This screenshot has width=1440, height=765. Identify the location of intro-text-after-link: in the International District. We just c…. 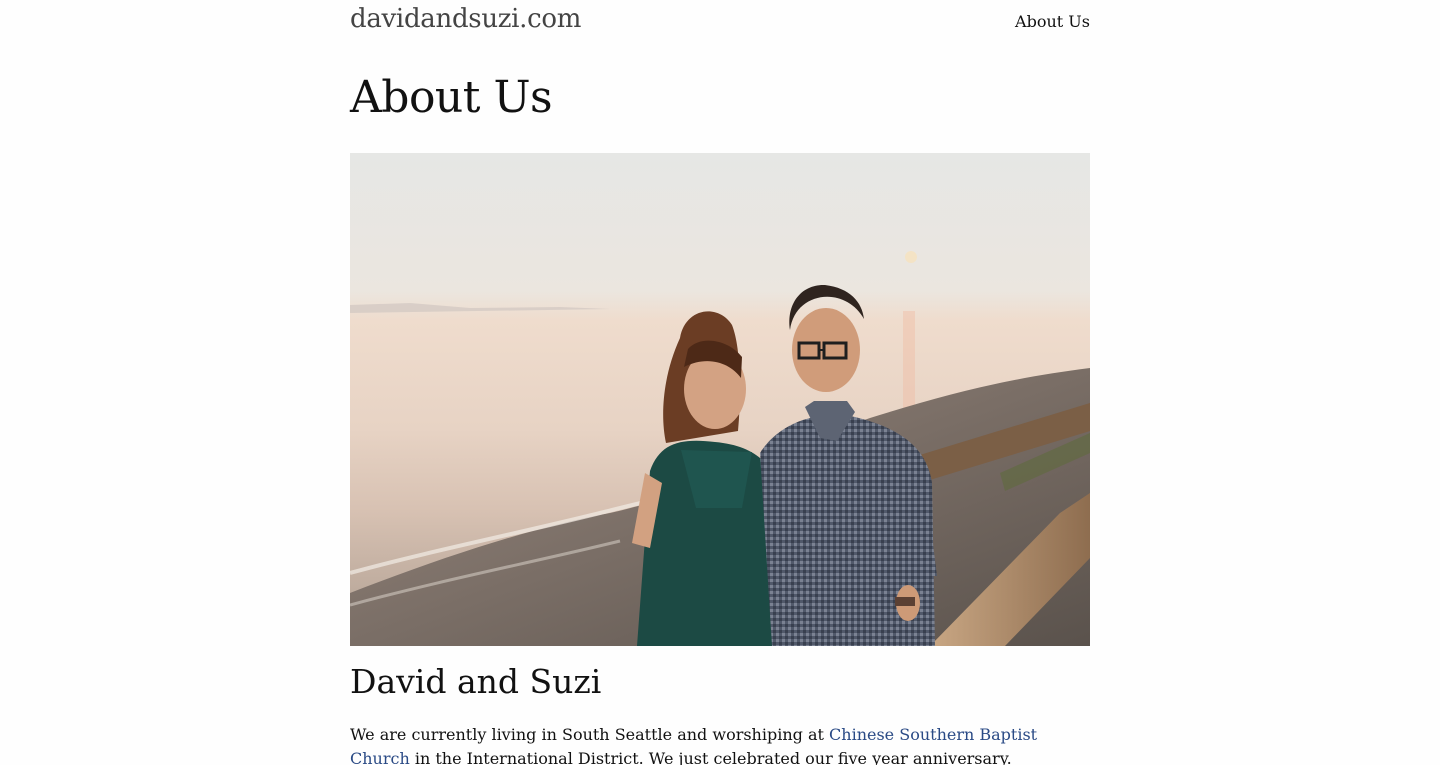
(713, 757).